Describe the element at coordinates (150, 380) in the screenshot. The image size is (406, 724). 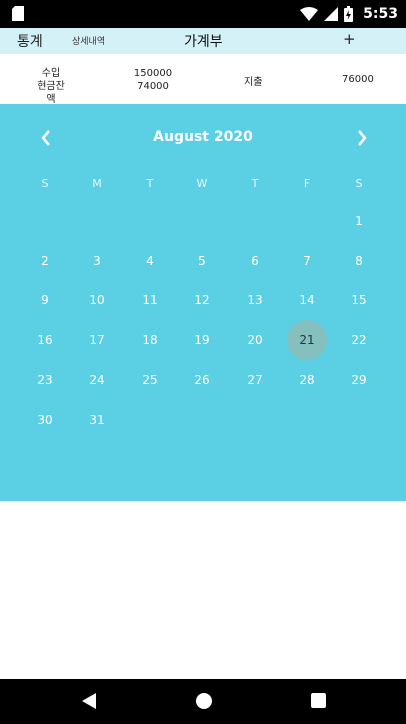
I see `calendar-day: 25` at that location.